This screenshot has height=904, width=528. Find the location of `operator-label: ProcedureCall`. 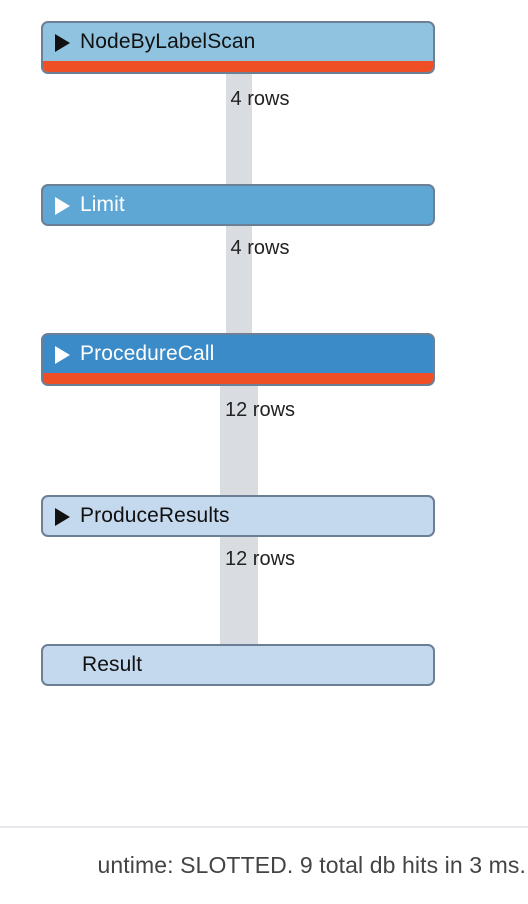

operator-label: ProcedureCall is located at coordinates (147, 353).